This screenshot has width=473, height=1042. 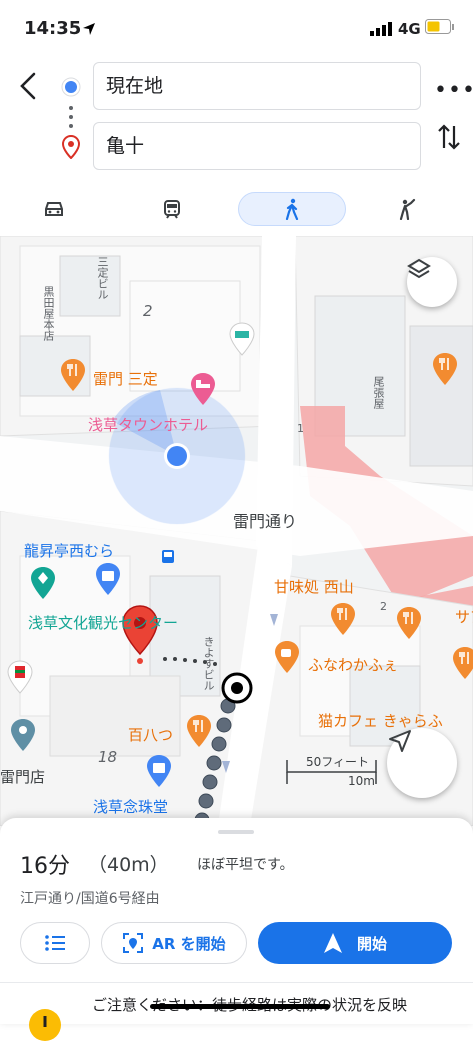 I want to click on map-scale: 50フィート 10m, so click(x=334, y=772).